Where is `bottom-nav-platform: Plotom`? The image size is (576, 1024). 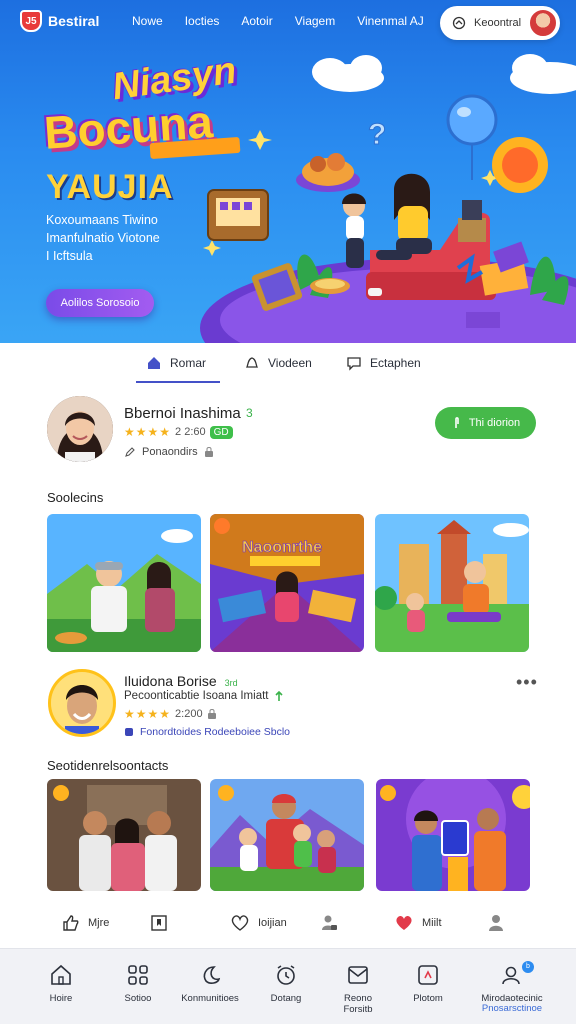 bottom-nav-platform: Plotom is located at coordinates (428, 981).